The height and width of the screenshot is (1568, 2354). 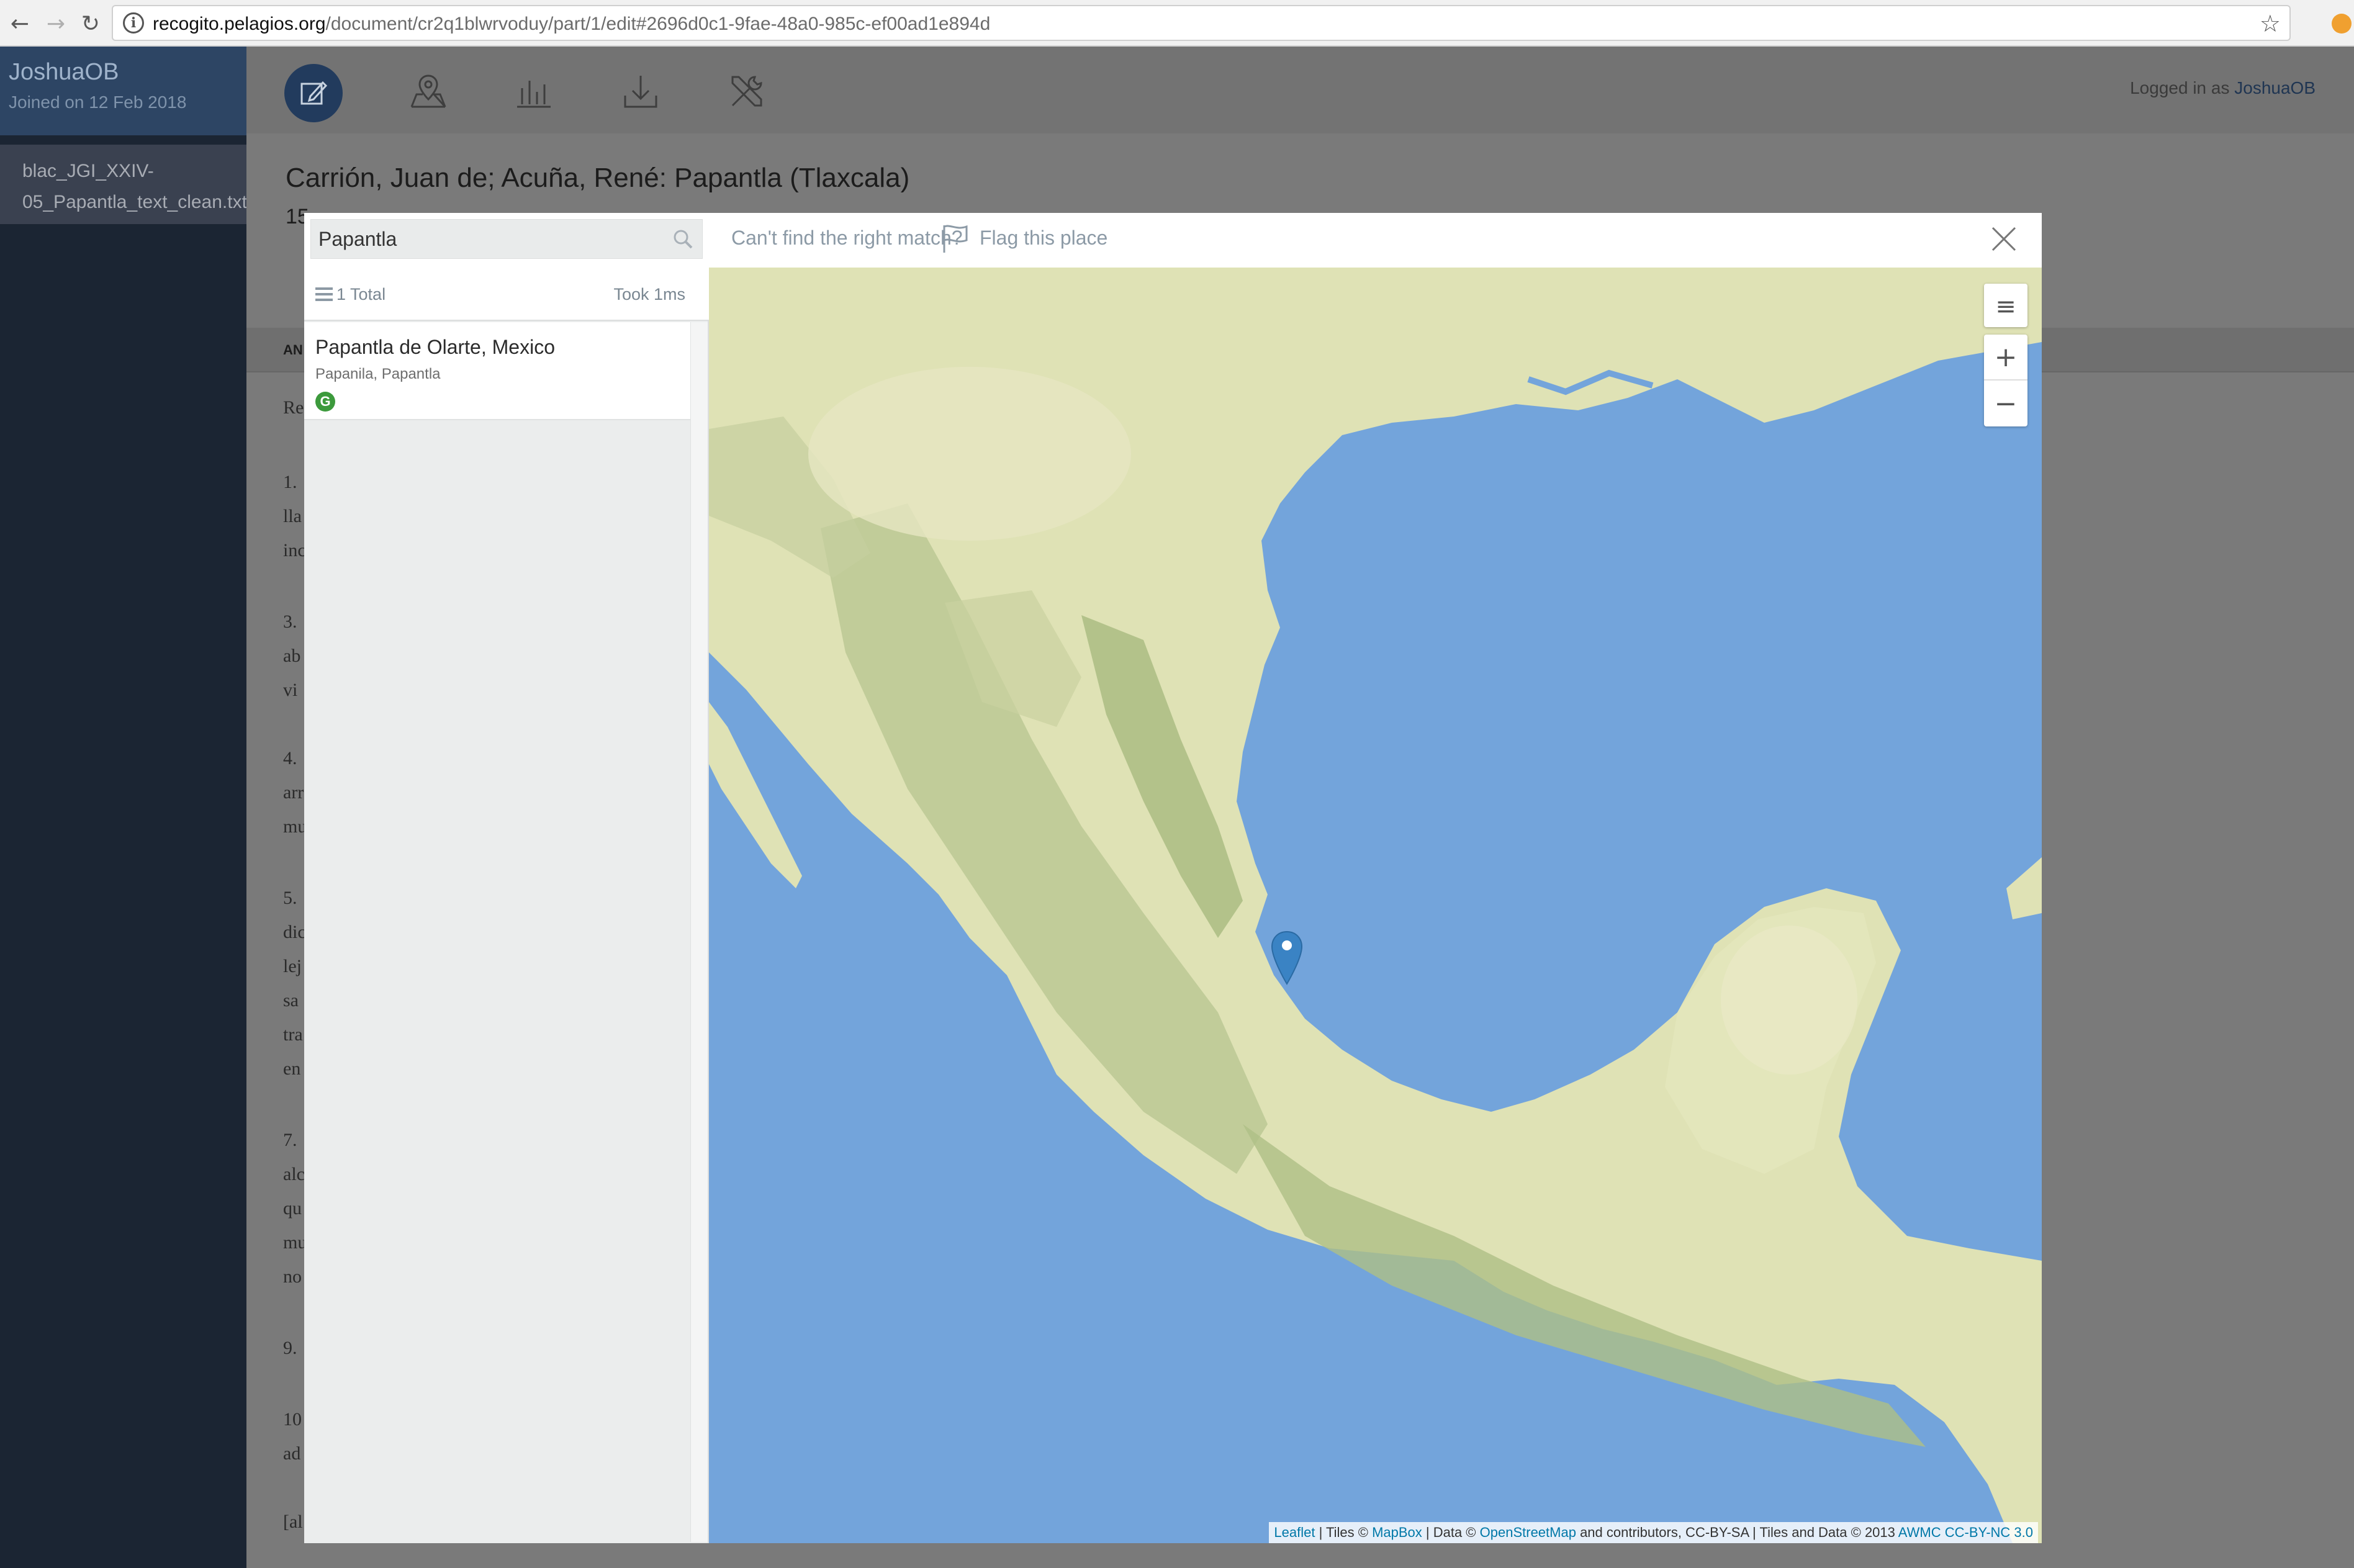 I want to click on results-scrollbar, so click(x=699, y=932).